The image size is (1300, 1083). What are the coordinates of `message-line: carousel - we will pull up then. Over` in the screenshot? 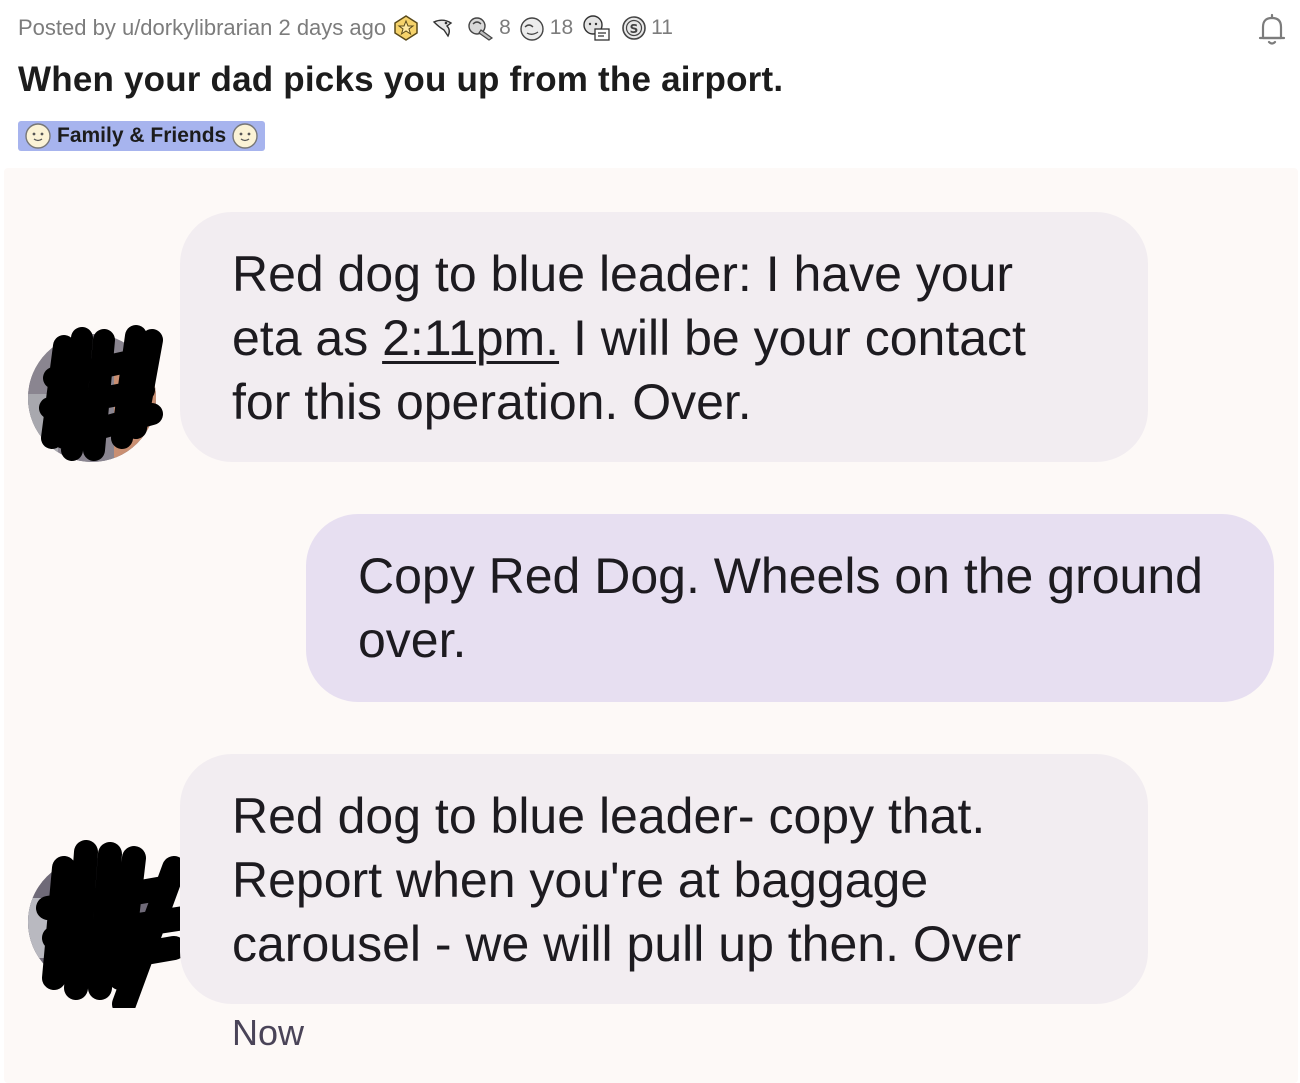 It's located at (627, 944).